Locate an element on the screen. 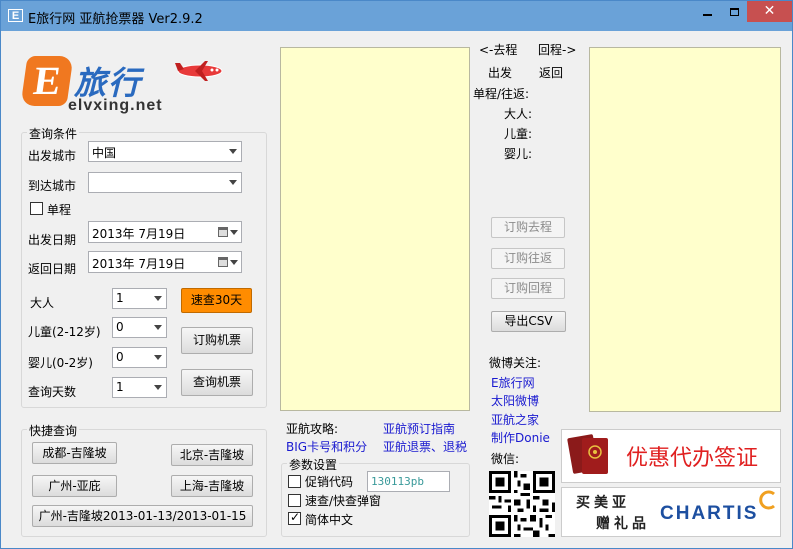 The image size is (793, 549). quick-30-days-button: 速查30天 is located at coordinates (216, 300).